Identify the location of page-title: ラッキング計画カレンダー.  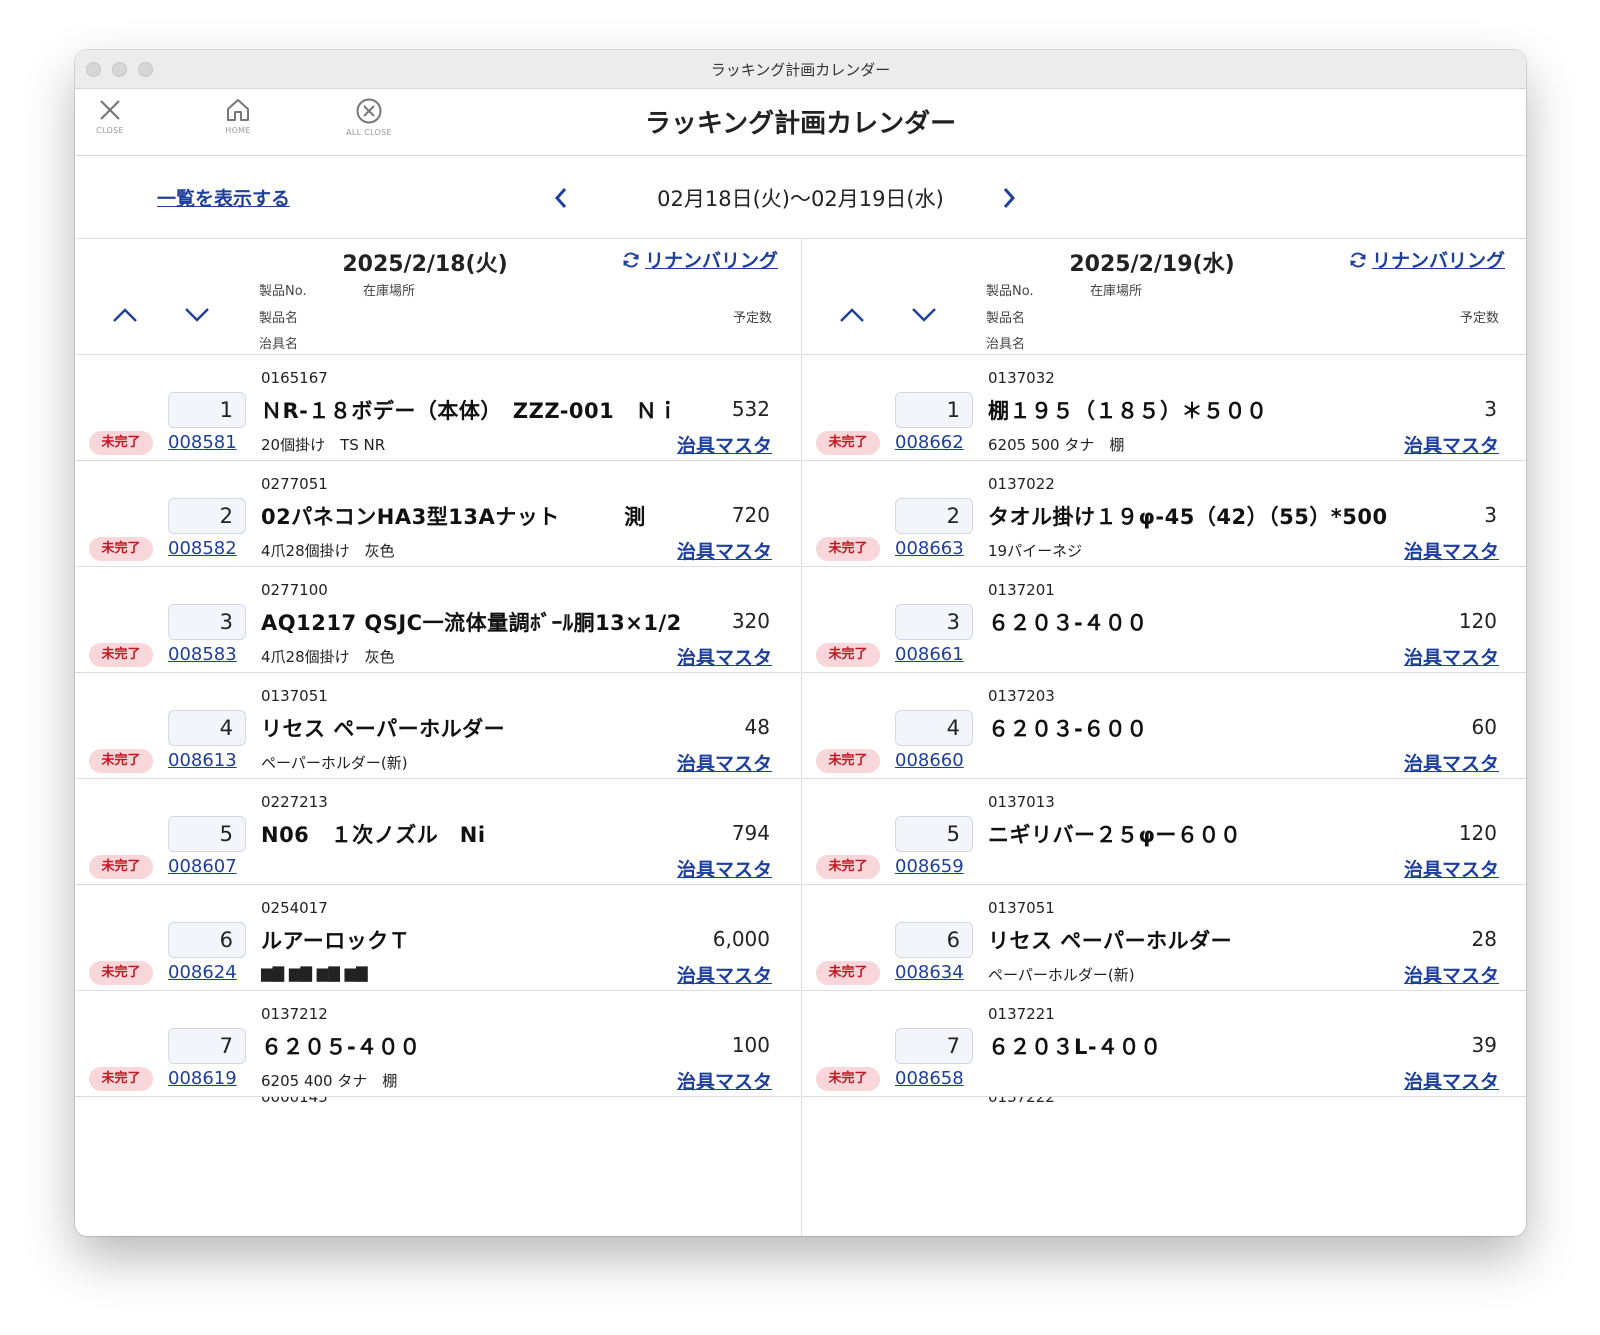
(800, 124).